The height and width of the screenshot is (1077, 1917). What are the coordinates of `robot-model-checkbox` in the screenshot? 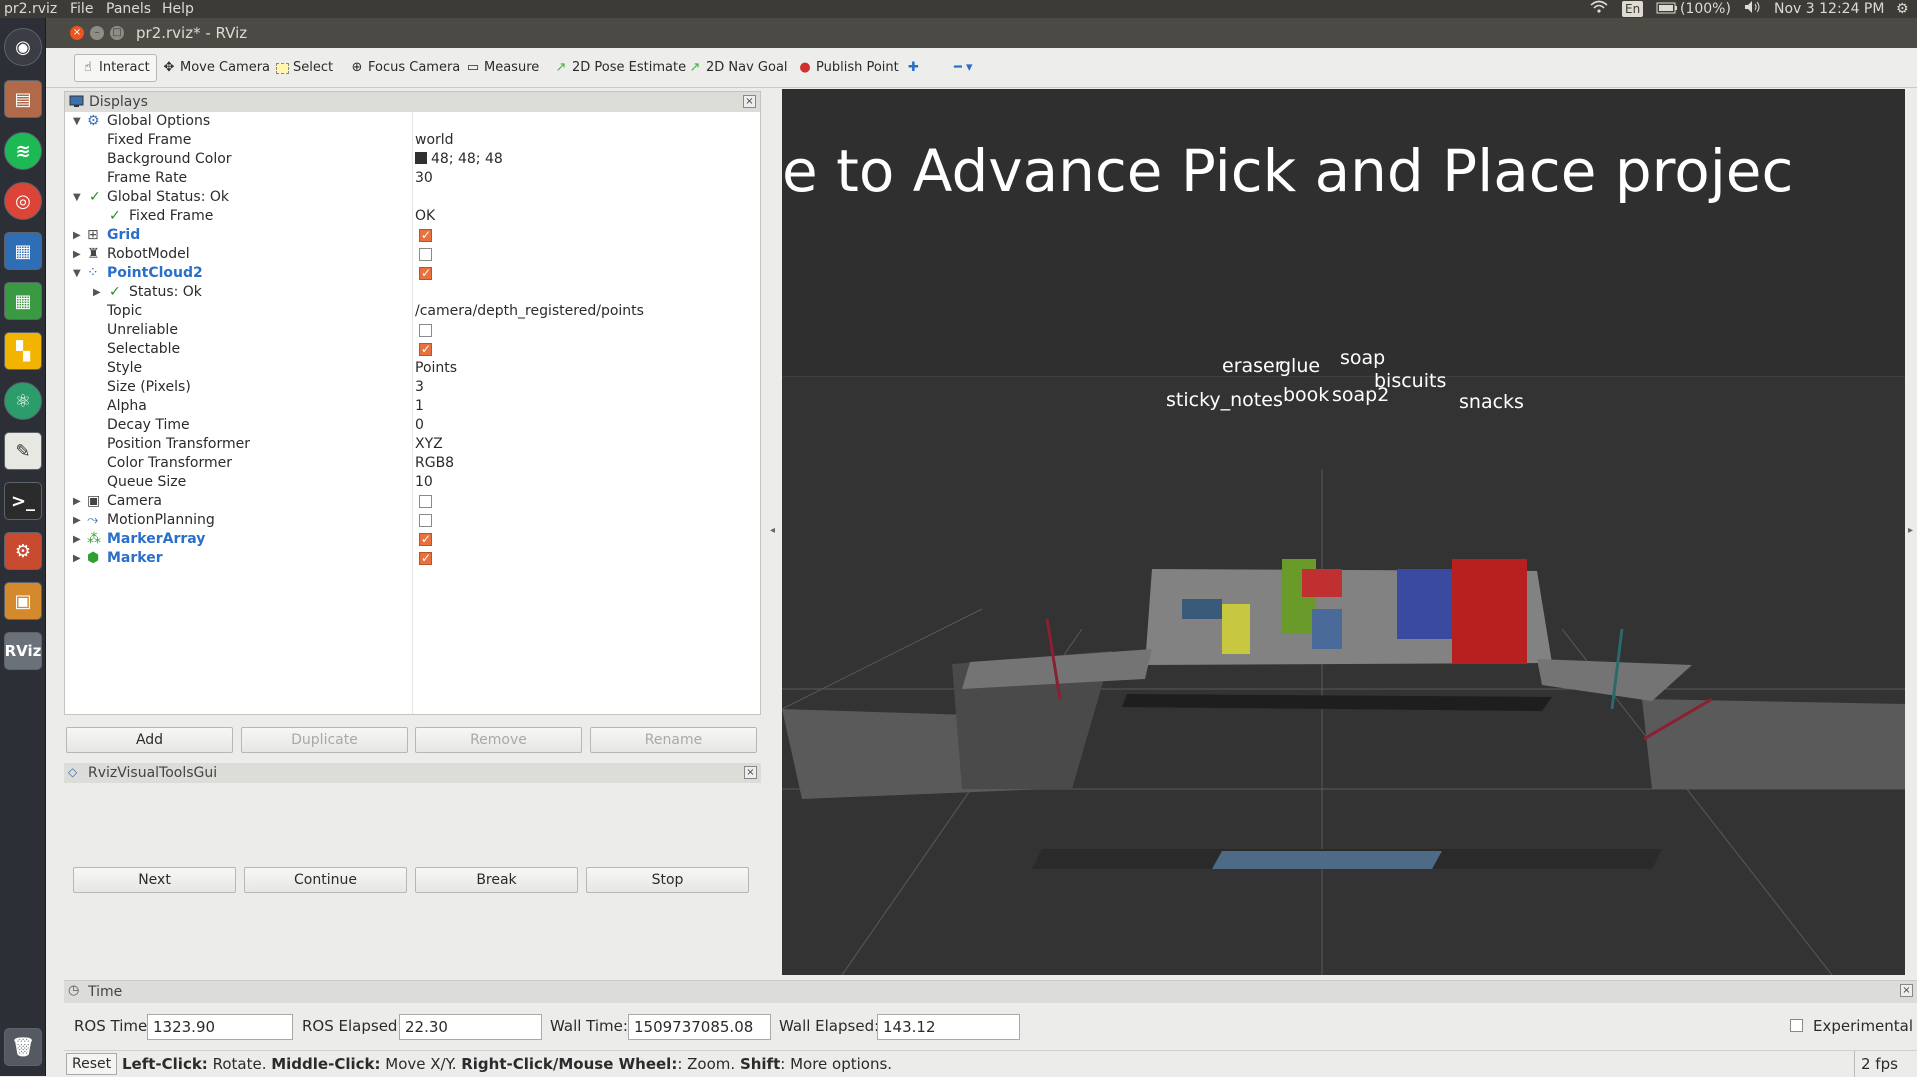 It's located at (425, 254).